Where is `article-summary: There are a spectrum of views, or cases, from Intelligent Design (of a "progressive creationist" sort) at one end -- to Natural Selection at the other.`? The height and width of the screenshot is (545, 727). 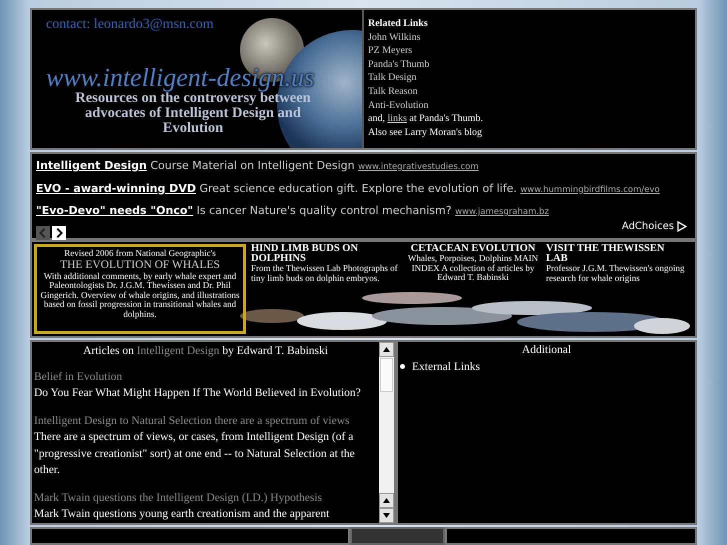
article-summary: There are a spectrum of views, or cases, from Intelligent Design (of a "progressive creationist" sort) at one end -- to Natural Selection at the other. is located at coordinates (195, 454).